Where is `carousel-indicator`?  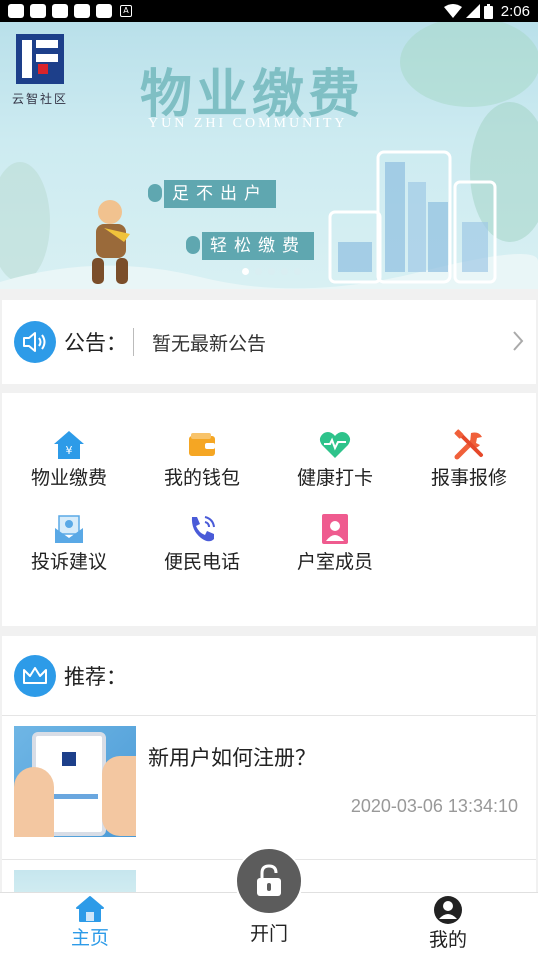
carousel-indicator is located at coordinates (271, 271).